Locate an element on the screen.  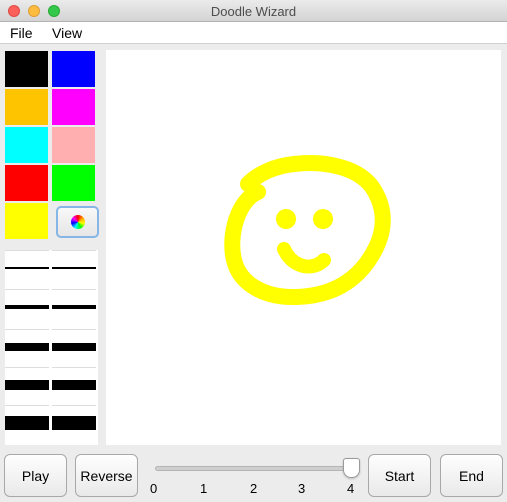
menu-bar: File View is located at coordinates (253, 33).